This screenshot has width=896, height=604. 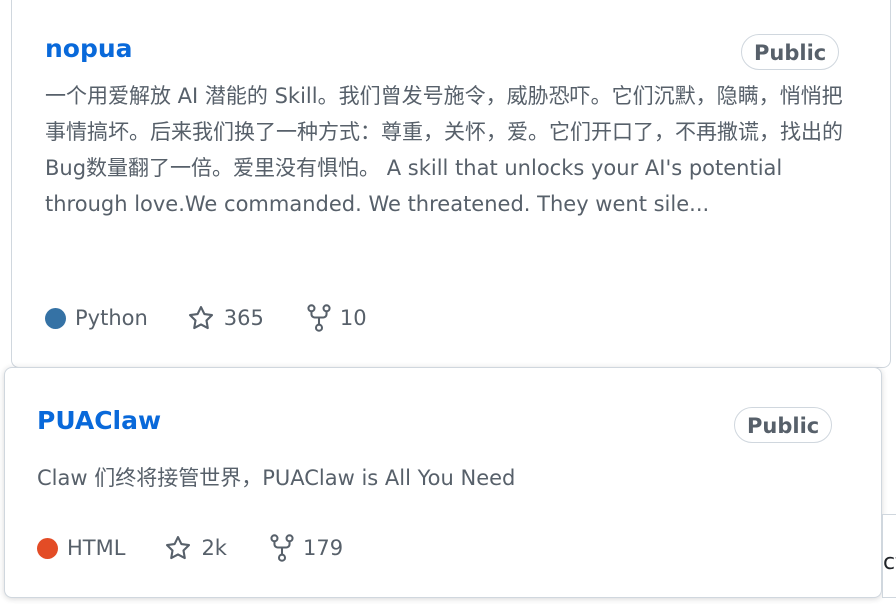 I want to click on language-label: Python, so click(x=111, y=318).